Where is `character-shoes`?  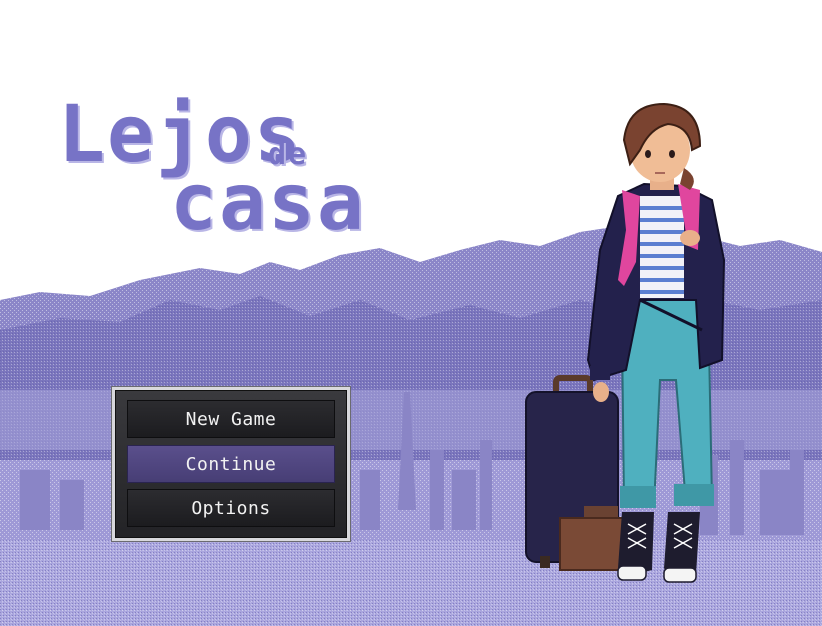
character-shoes is located at coordinates (658, 547).